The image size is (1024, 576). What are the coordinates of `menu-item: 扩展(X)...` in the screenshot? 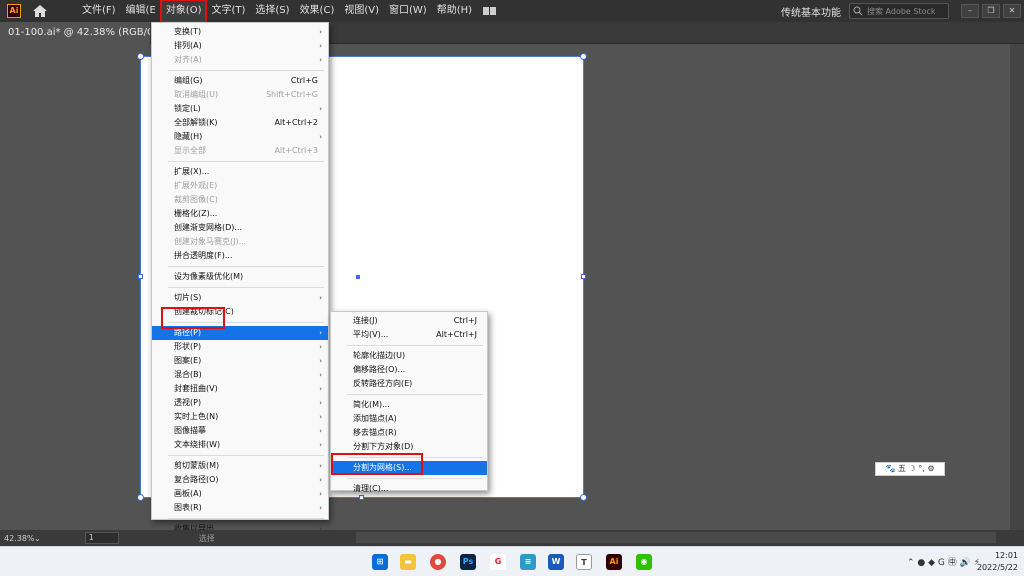 It's located at (240, 172).